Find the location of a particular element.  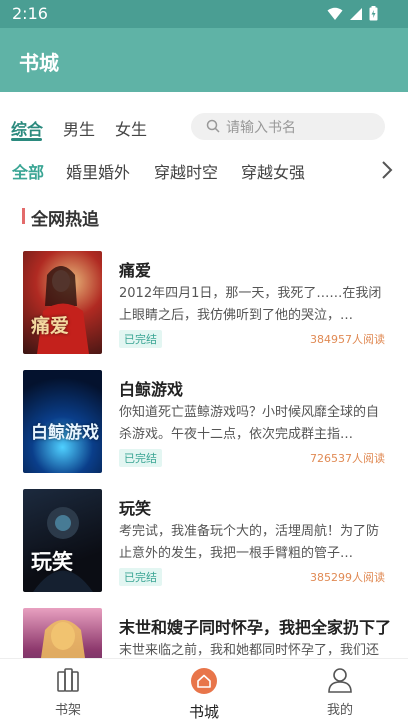

book-cover: 痛爱 is located at coordinates (62, 302).